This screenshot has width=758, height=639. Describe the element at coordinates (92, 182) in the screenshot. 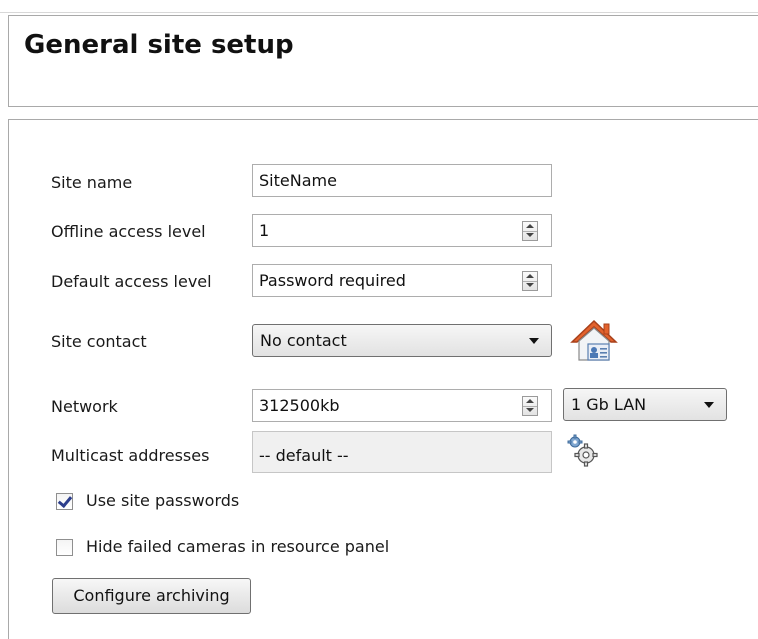

I see `site-name-label: Site name` at that location.